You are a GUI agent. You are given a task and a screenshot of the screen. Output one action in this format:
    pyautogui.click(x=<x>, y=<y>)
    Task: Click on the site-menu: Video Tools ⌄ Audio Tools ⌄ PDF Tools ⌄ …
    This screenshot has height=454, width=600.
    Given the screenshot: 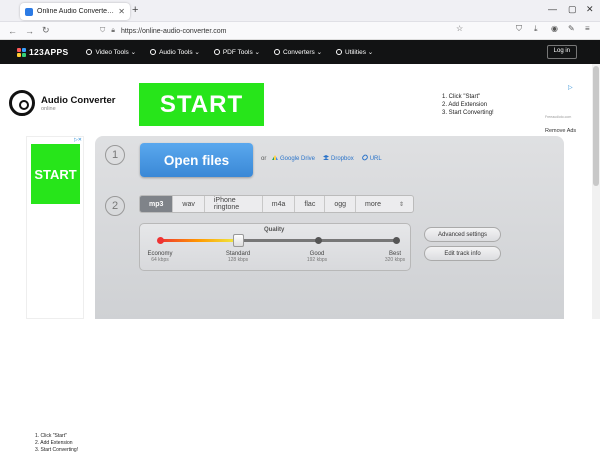 What is the action you would take?
    pyautogui.click(x=229, y=52)
    